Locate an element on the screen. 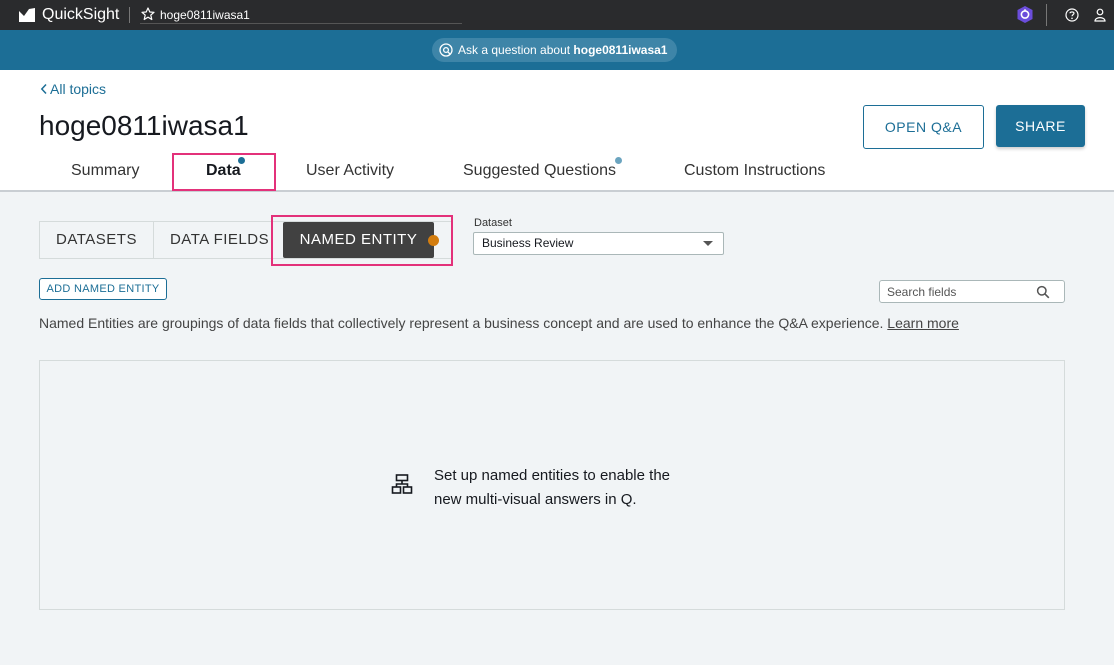 The width and height of the screenshot is (1114, 665). chevron-left-icon is located at coordinates (43, 89).